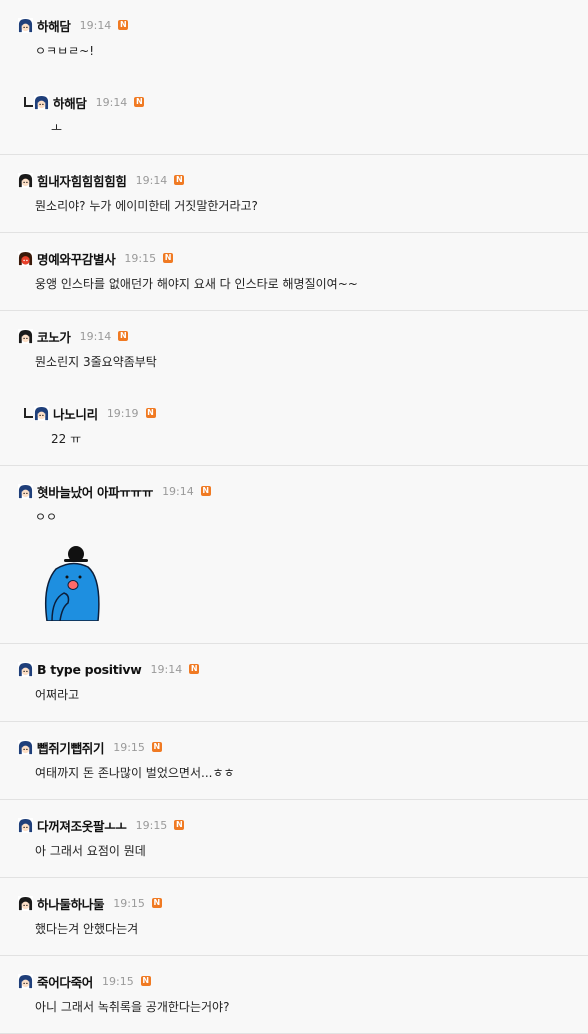 This screenshot has width=588, height=1034. Describe the element at coordinates (294, 839) in the screenshot. I see `comment-item: 다꺼져조옷팔ㅗㅗ 19:15 N 아 그래서 요점이 뭔데` at that location.